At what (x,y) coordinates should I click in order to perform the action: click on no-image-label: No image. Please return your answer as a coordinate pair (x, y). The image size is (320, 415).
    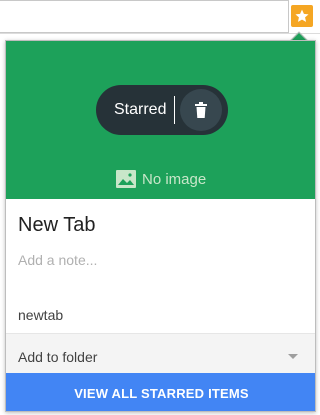
    Looking at the image, I should click on (174, 179).